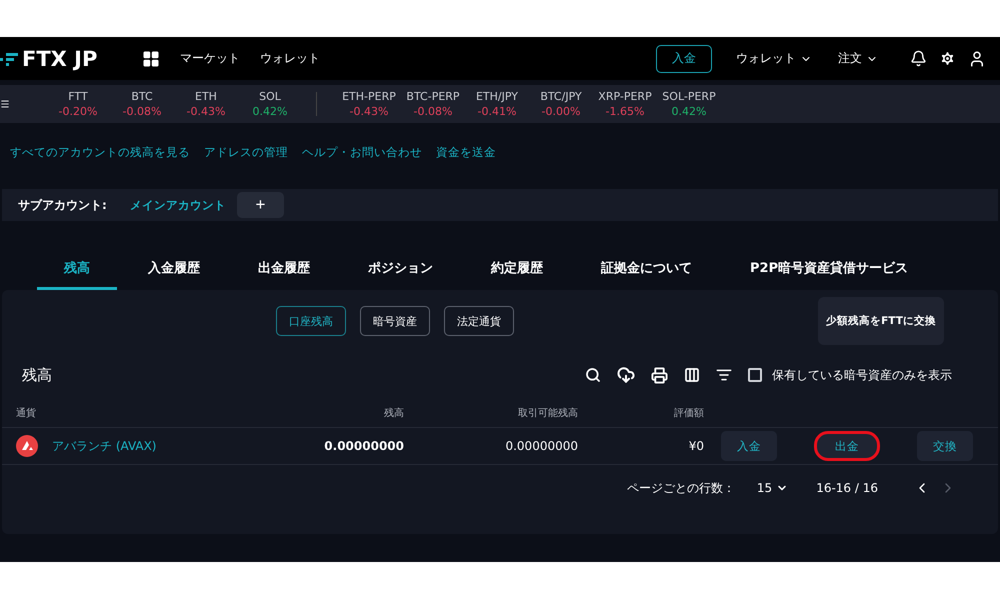  Describe the element at coordinates (497, 96) in the screenshot. I see `ticker-symbol: ETH/JPY` at that location.